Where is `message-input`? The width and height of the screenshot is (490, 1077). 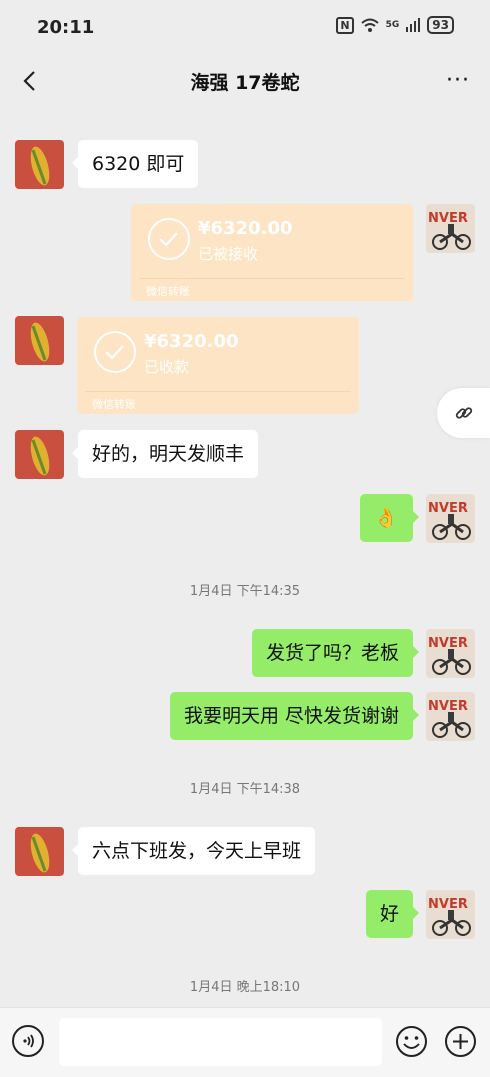
message-input is located at coordinates (220, 1042).